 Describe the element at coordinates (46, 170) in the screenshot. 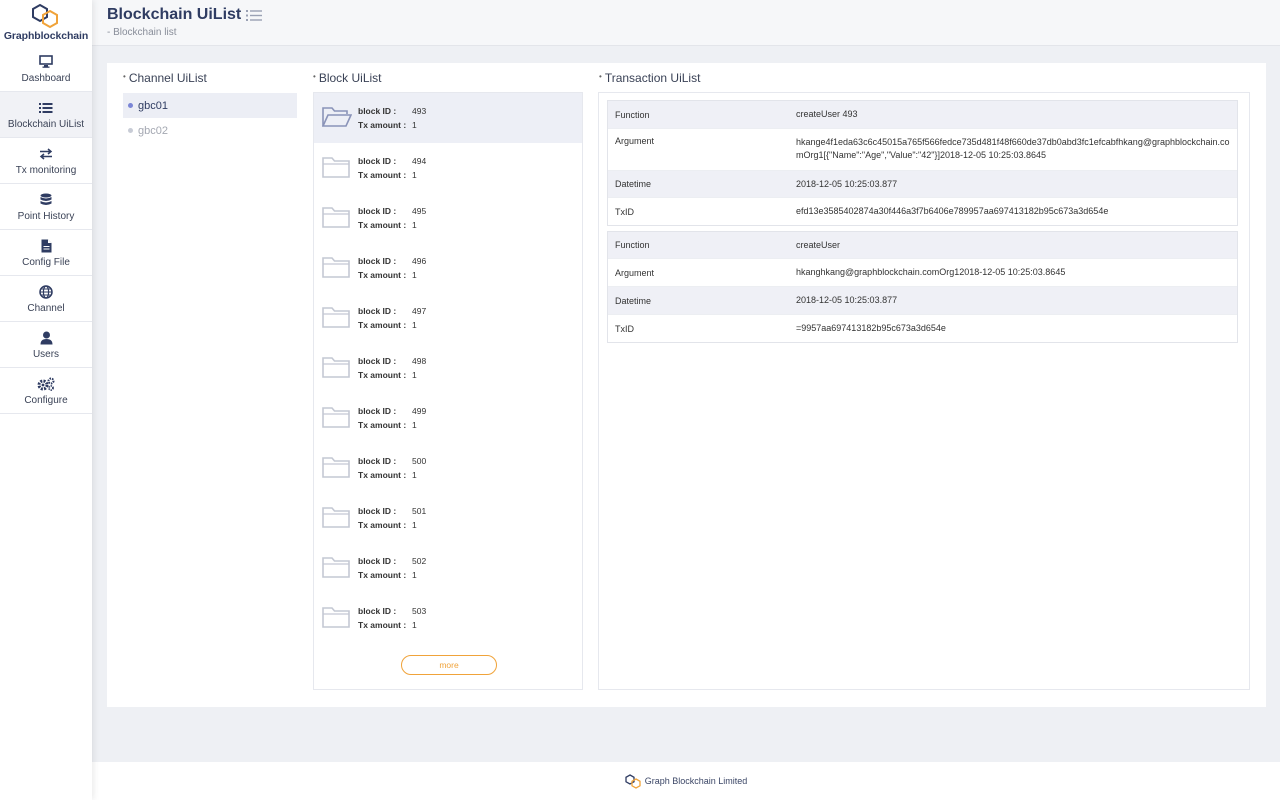

I see `sidebar-item-label: Tx monitoring` at that location.